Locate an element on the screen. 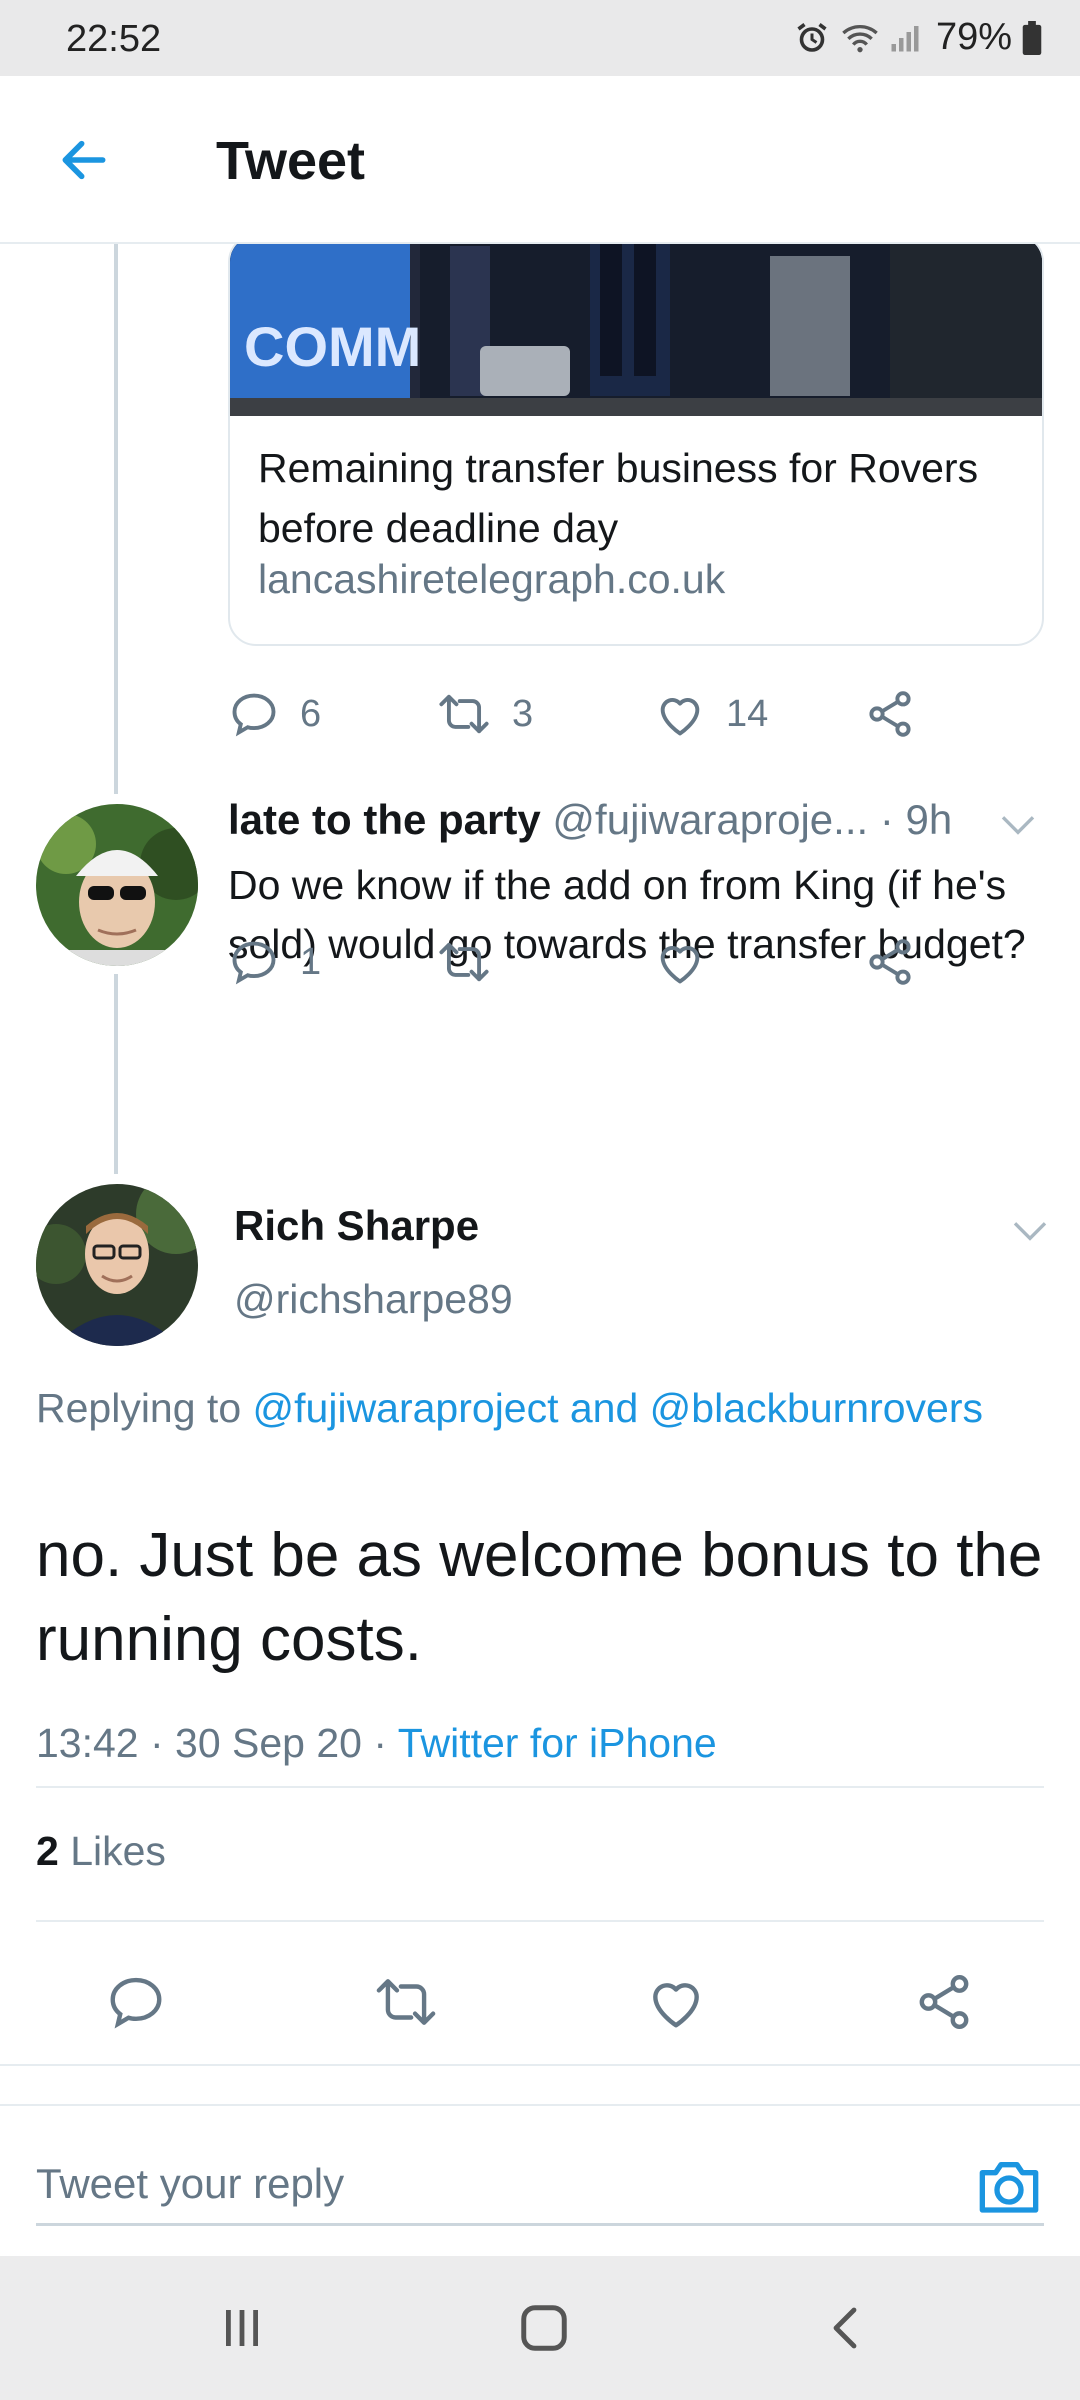 The width and height of the screenshot is (1080, 2400). status-time: 22:52 is located at coordinates (114, 39).